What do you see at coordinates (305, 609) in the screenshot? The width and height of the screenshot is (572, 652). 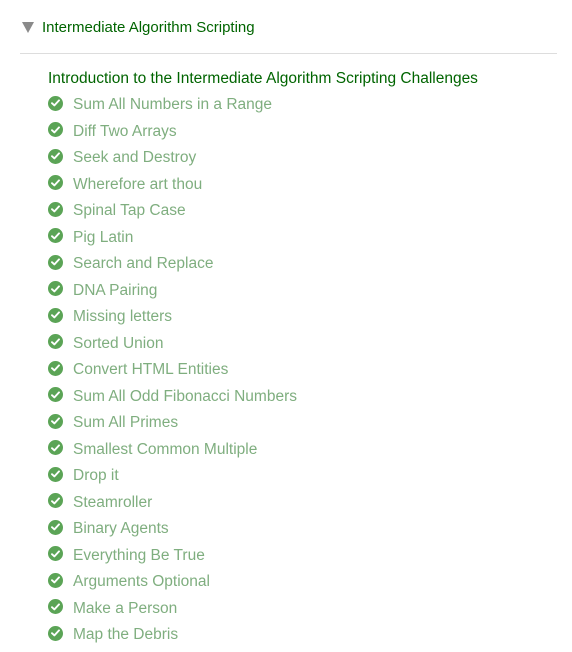 I see `challenge-item: Make a Person` at bounding box center [305, 609].